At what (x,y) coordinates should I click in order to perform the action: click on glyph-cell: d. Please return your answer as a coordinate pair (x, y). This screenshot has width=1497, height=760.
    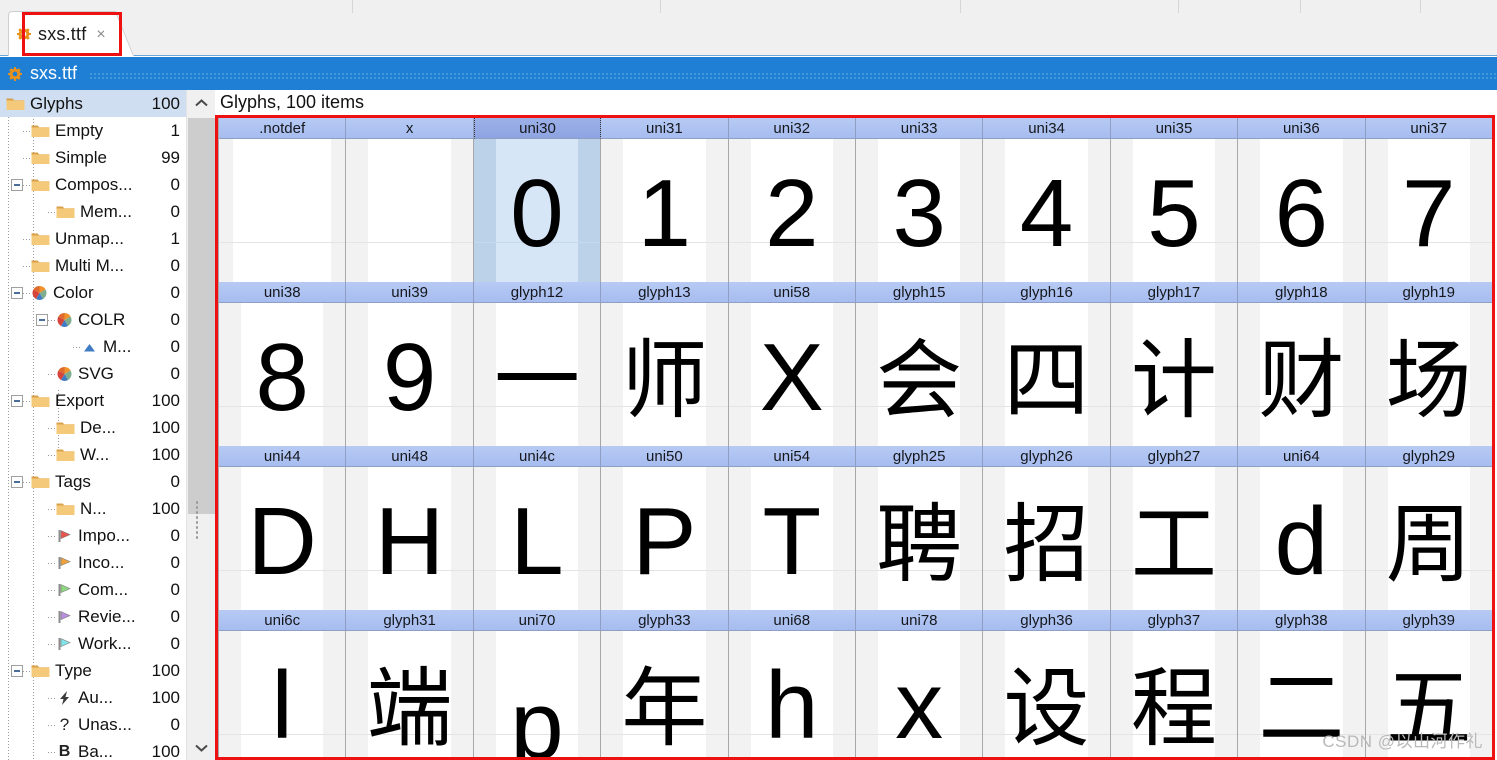
    Looking at the image, I should click on (1302, 538).